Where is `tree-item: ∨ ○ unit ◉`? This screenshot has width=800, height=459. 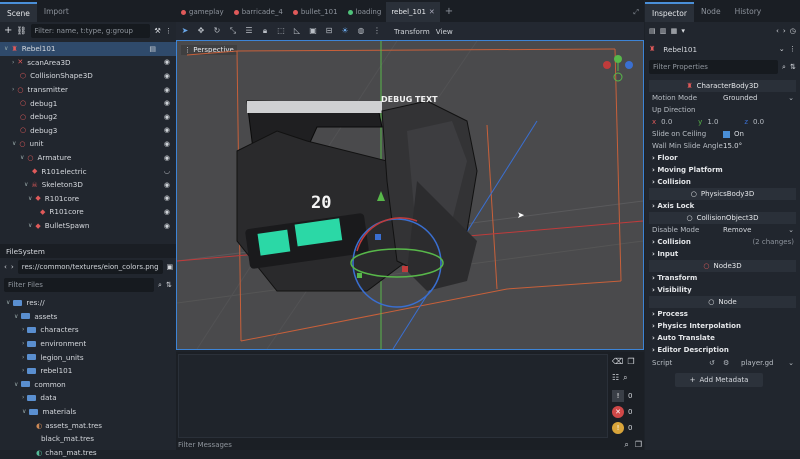 tree-item: ∨ ○ unit ◉ is located at coordinates (88, 144).